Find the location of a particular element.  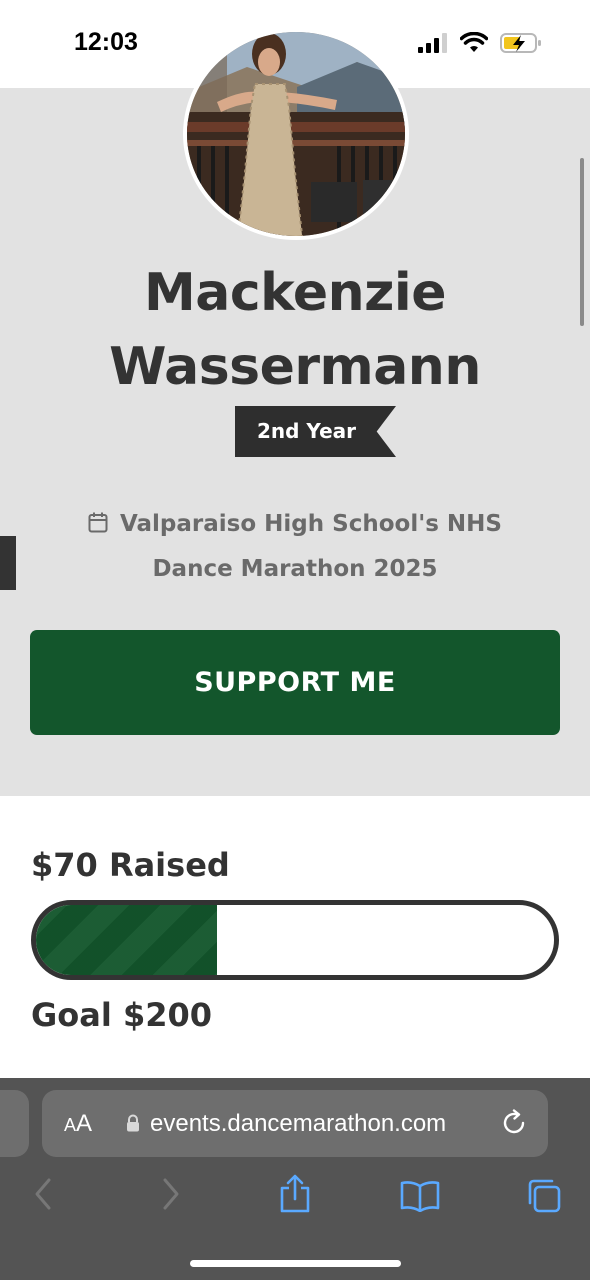

fundraising-progress-bar is located at coordinates (295, 940).